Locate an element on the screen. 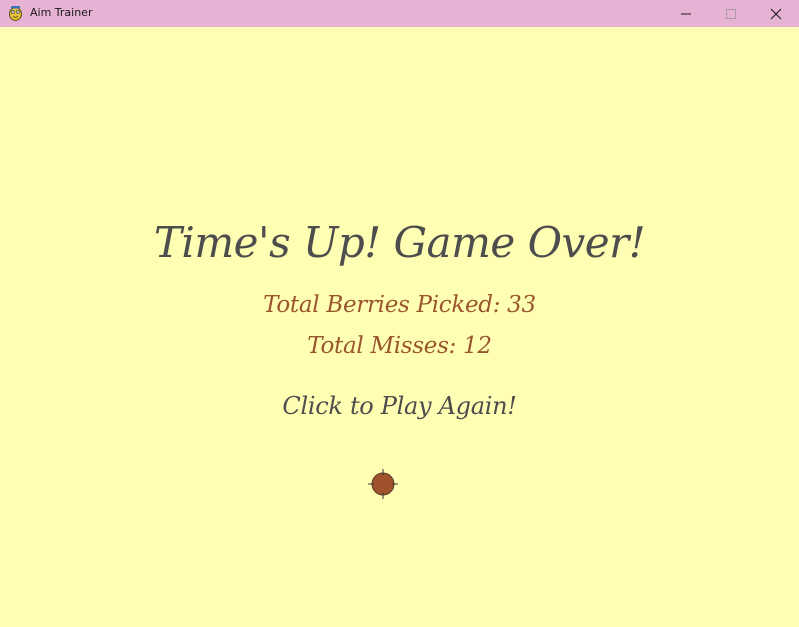  minimize-icon is located at coordinates (686, 13).